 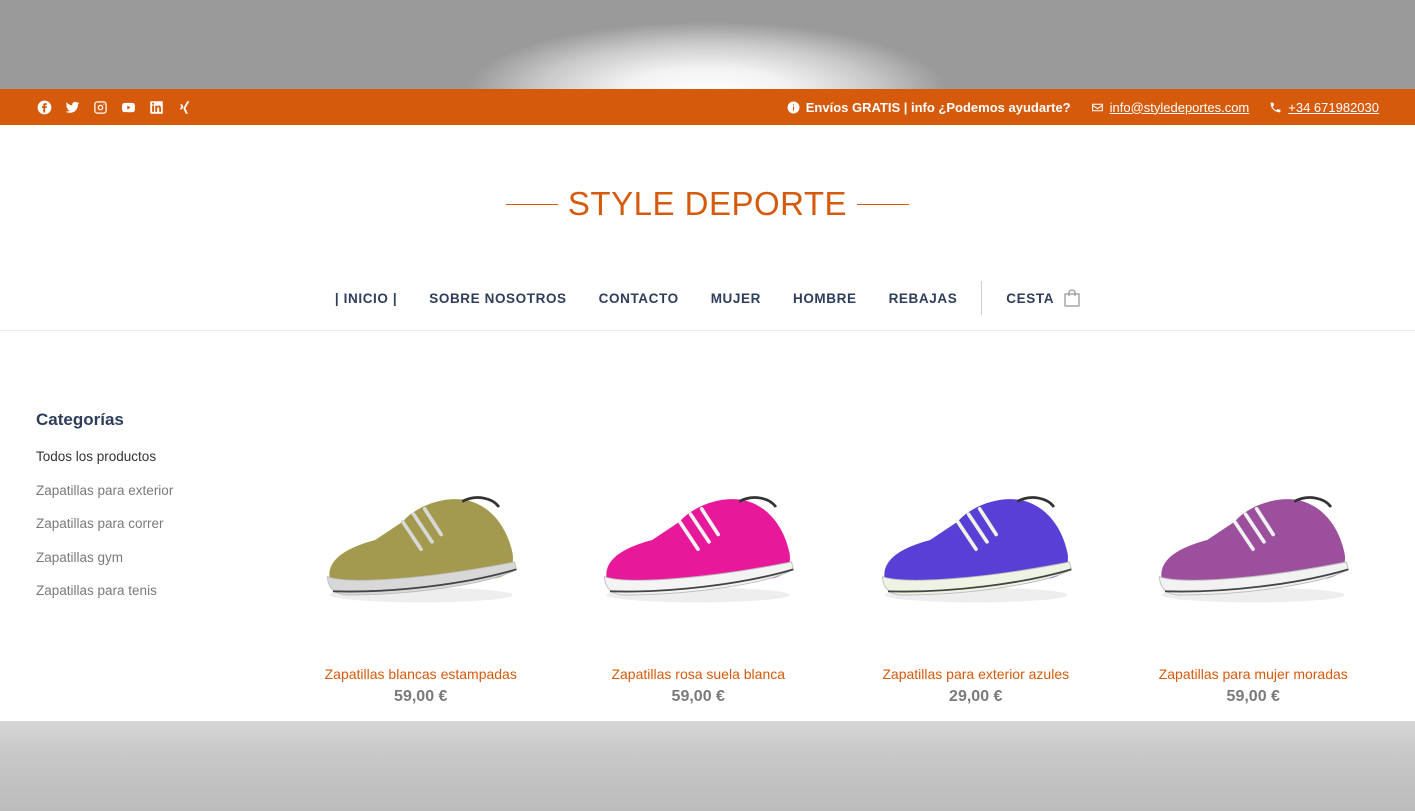 I want to click on cart-label: CESTA, so click(x=1030, y=298).